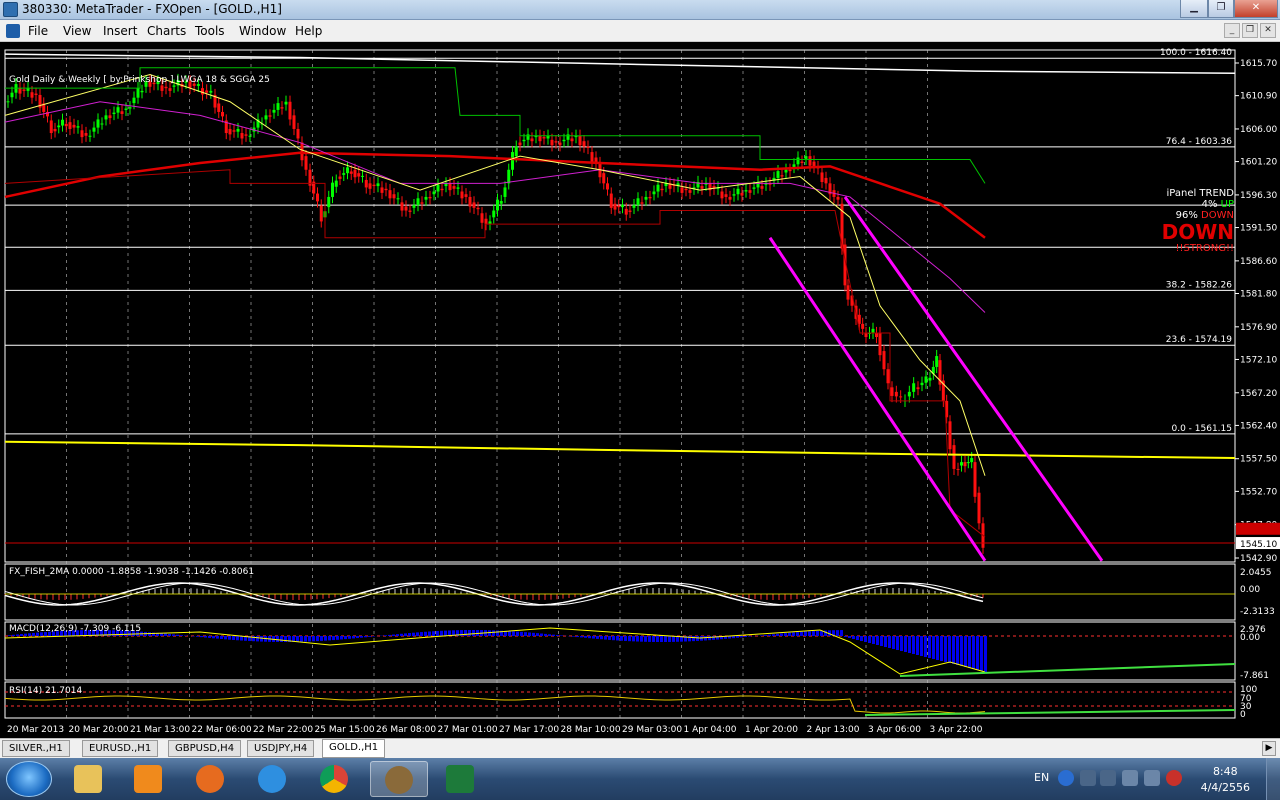  What do you see at coordinates (1258, 426) in the screenshot?
I see `price-tick-label: 1562.40` at bounding box center [1258, 426].